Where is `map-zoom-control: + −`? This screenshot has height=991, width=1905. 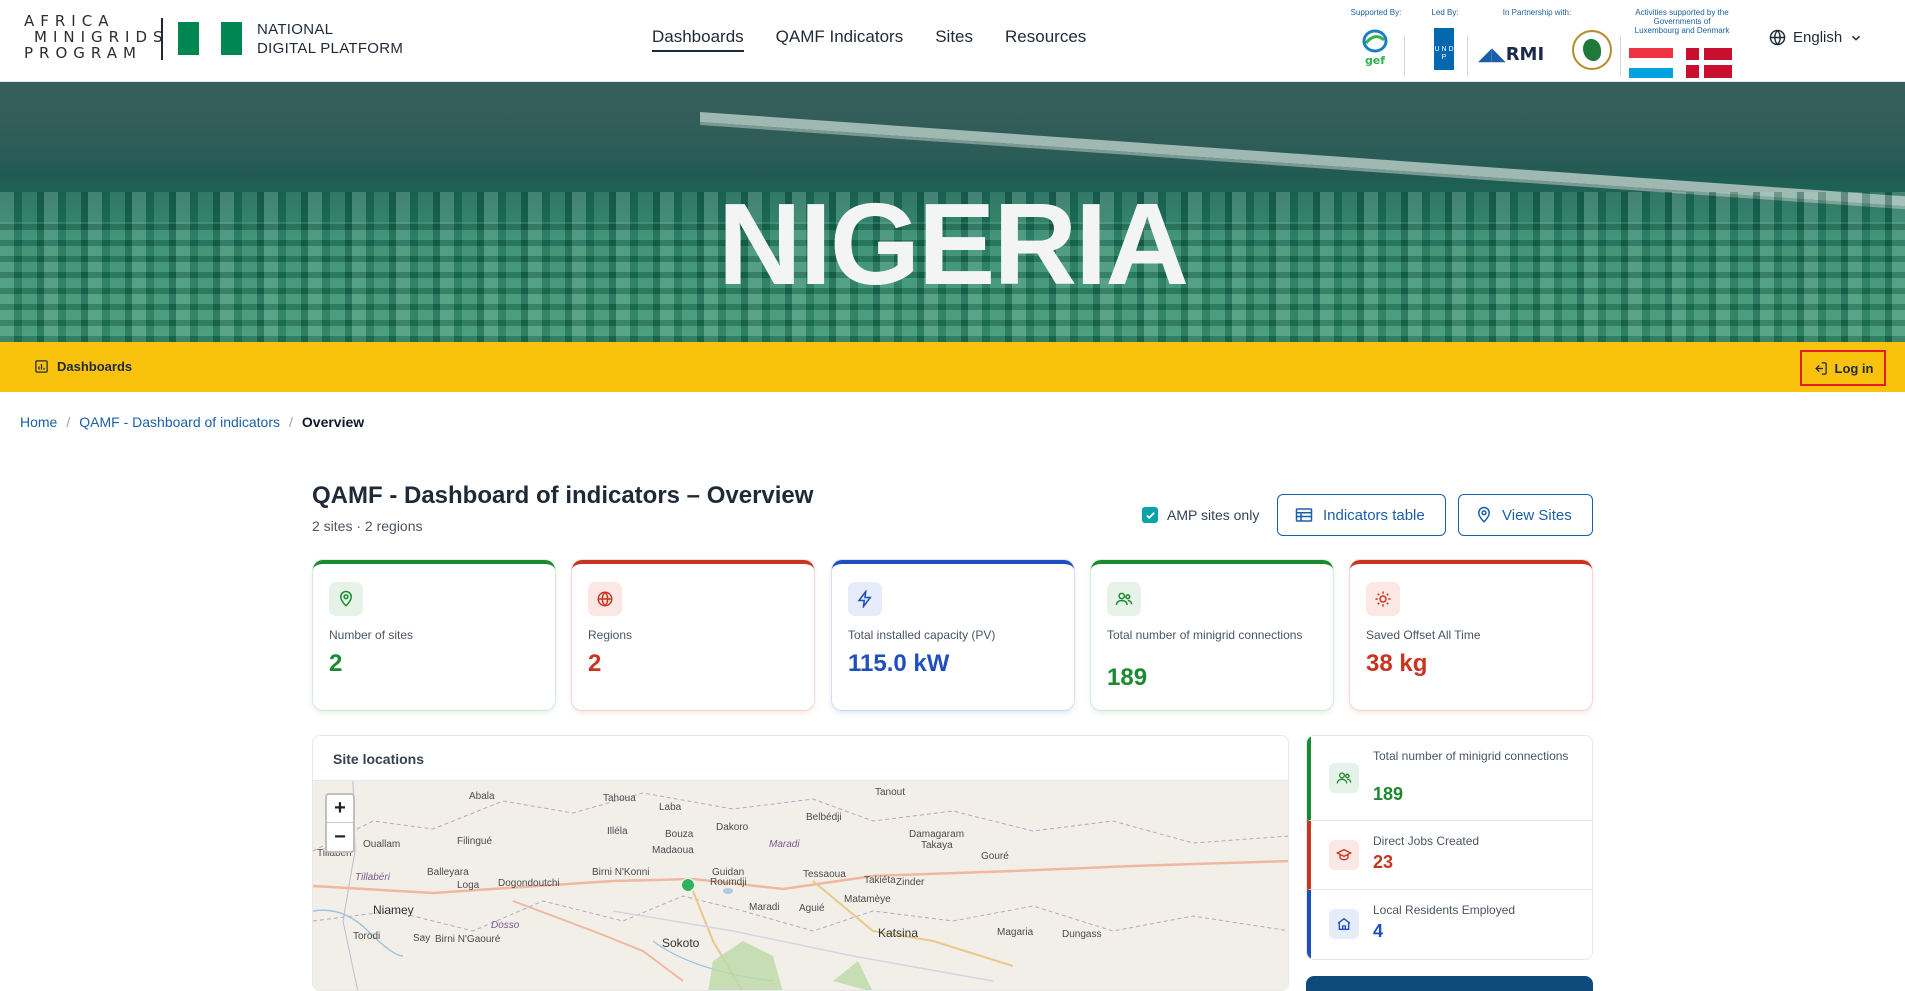 map-zoom-control: + − is located at coordinates (340, 823).